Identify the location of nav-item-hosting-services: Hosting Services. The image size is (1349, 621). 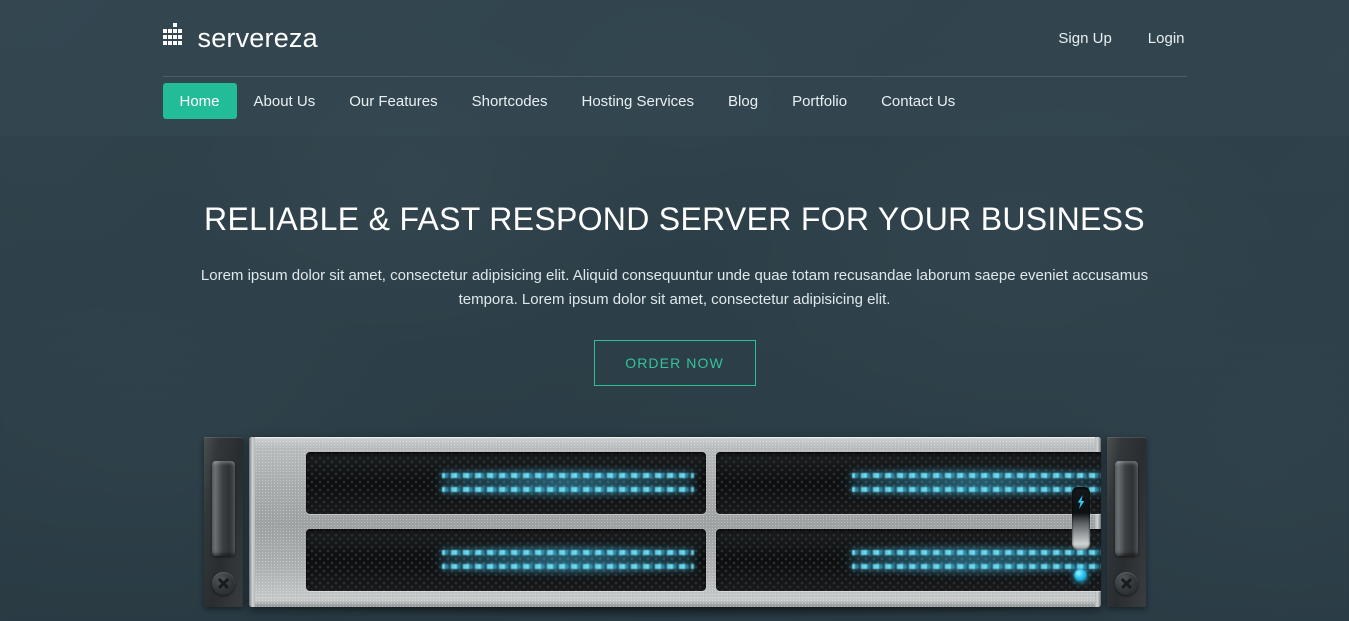
(637, 101).